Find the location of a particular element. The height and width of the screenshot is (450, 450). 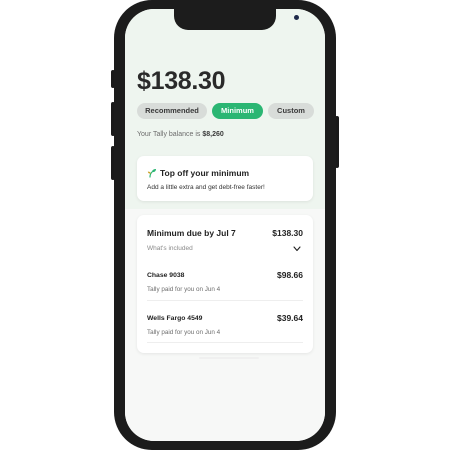

payment-amount: $138.30 is located at coordinates (181, 81).